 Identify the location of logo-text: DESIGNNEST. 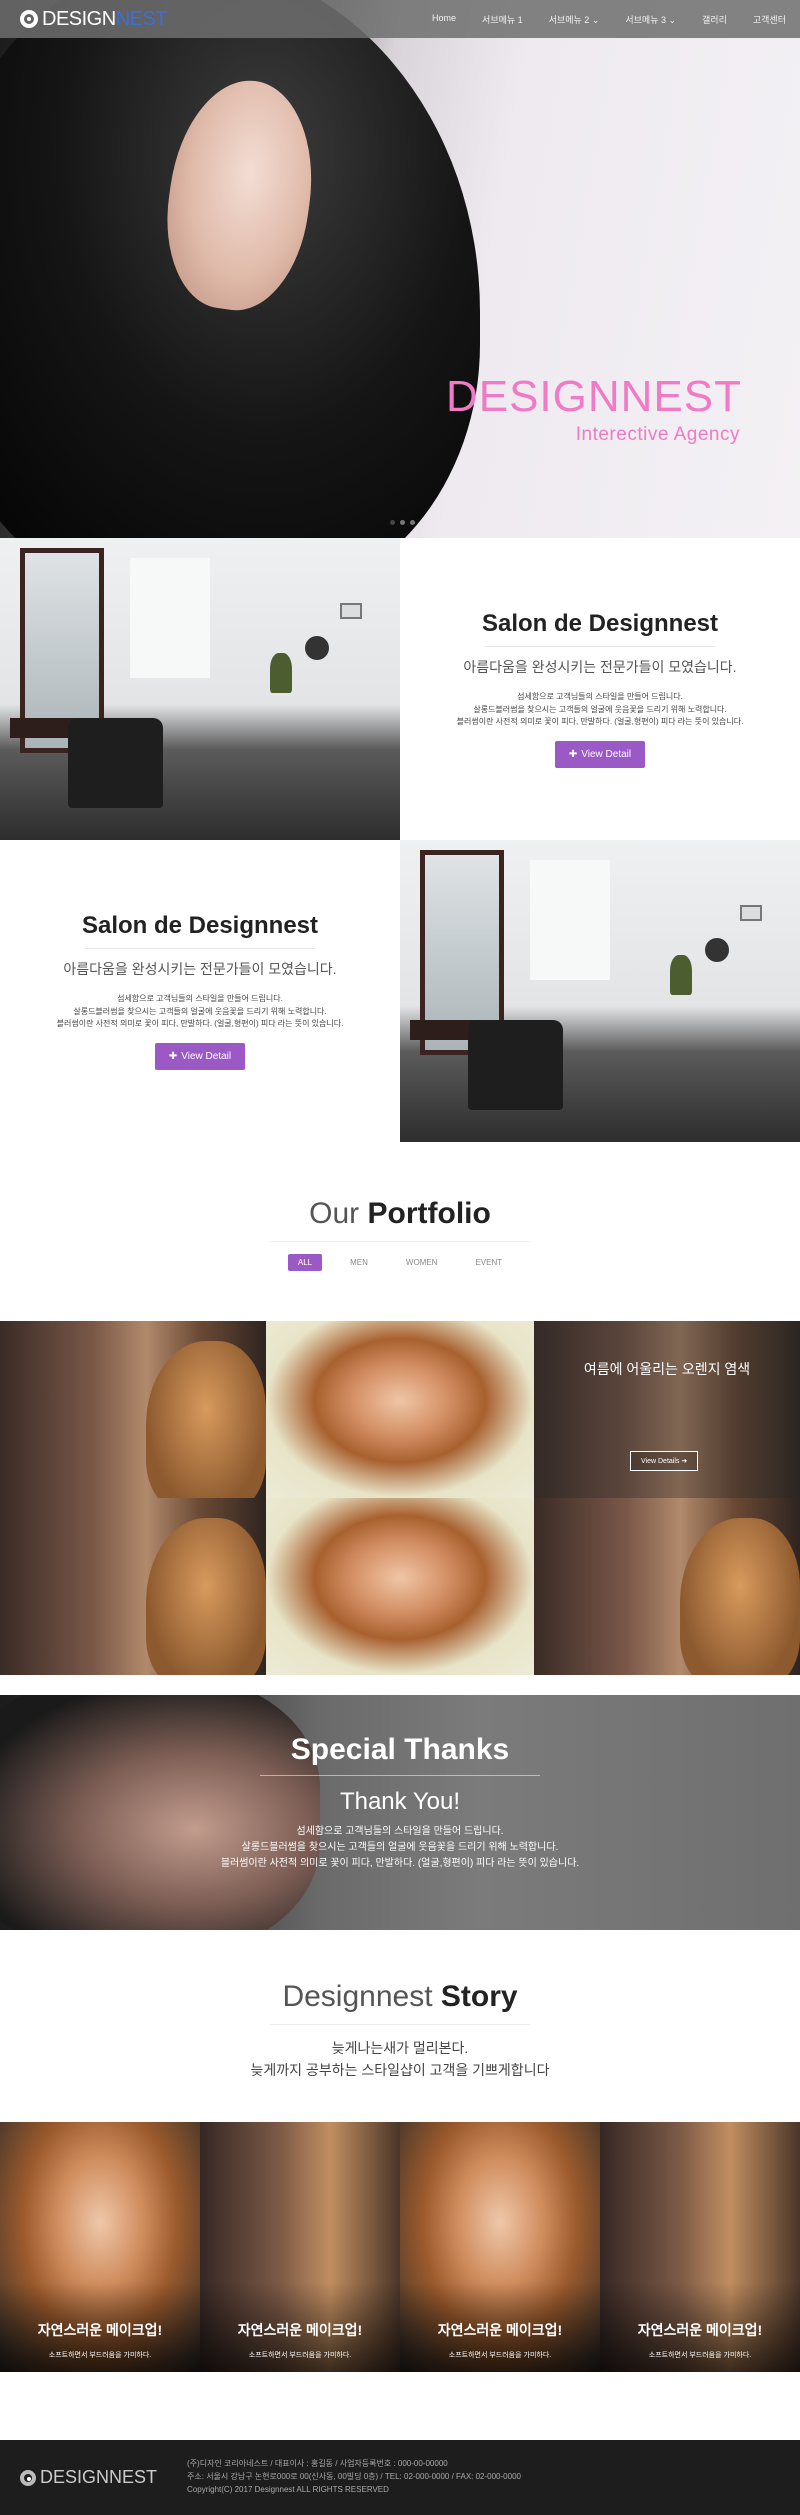
(105, 18).